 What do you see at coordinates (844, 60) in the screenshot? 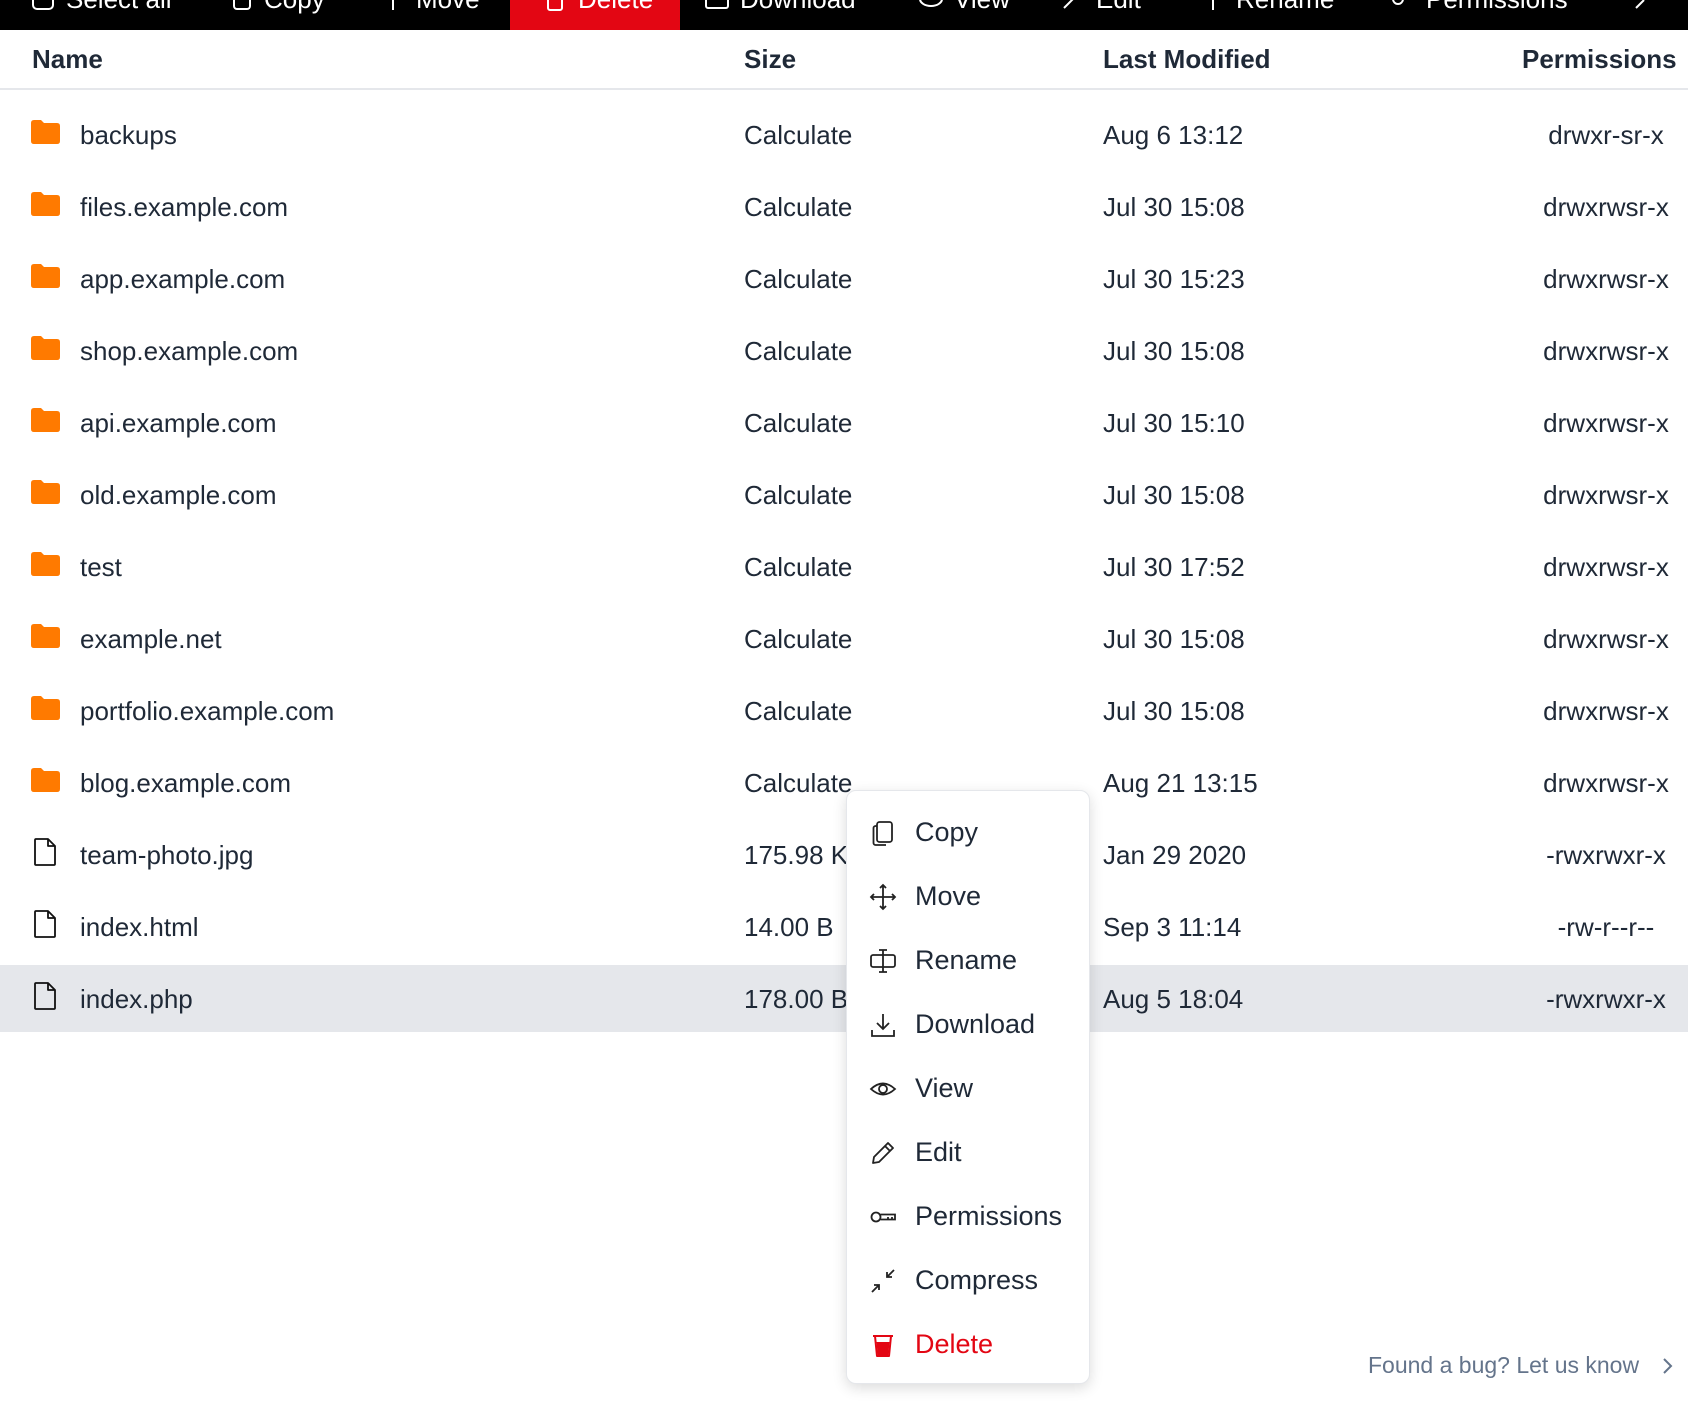
I see `table-header: Name Size Last Modified Permissions` at bounding box center [844, 60].